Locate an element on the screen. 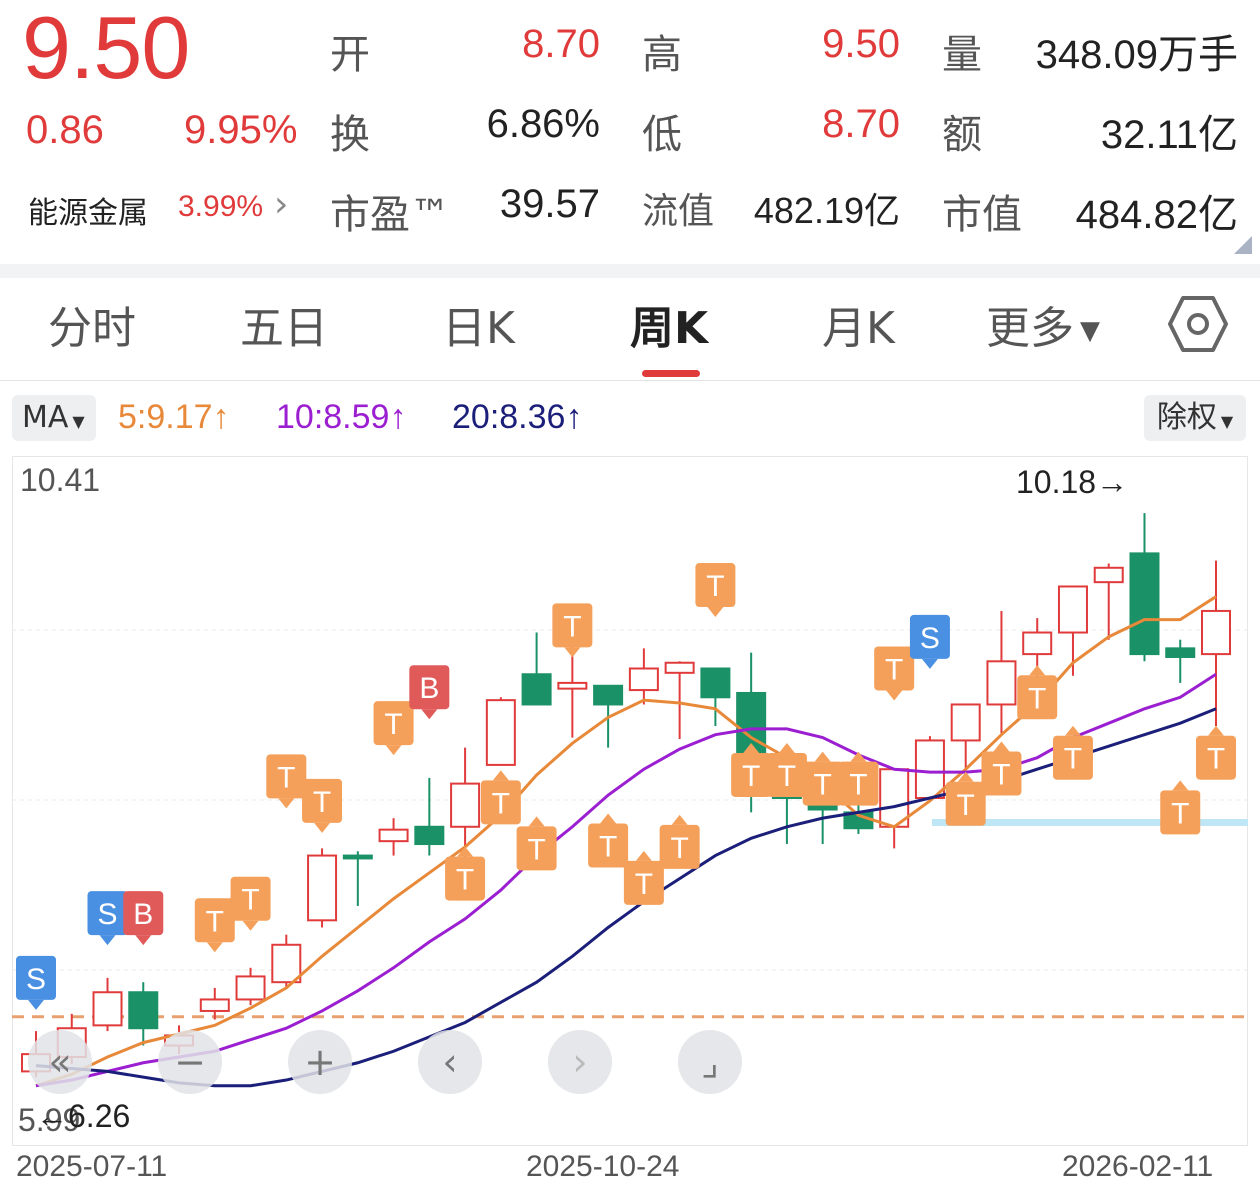 The width and height of the screenshot is (1260, 1196). min-price-marker: ←6.26 is located at coordinates (83, 1116).